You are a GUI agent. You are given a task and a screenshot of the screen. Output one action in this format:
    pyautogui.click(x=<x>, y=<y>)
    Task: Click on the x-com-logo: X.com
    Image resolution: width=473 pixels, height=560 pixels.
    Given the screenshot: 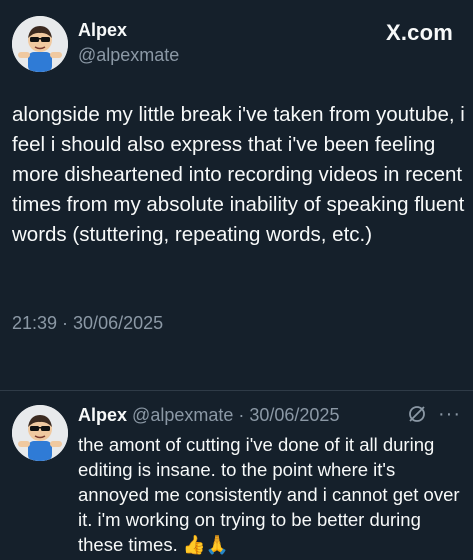 What is the action you would take?
    pyautogui.click(x=419, y=32)
    